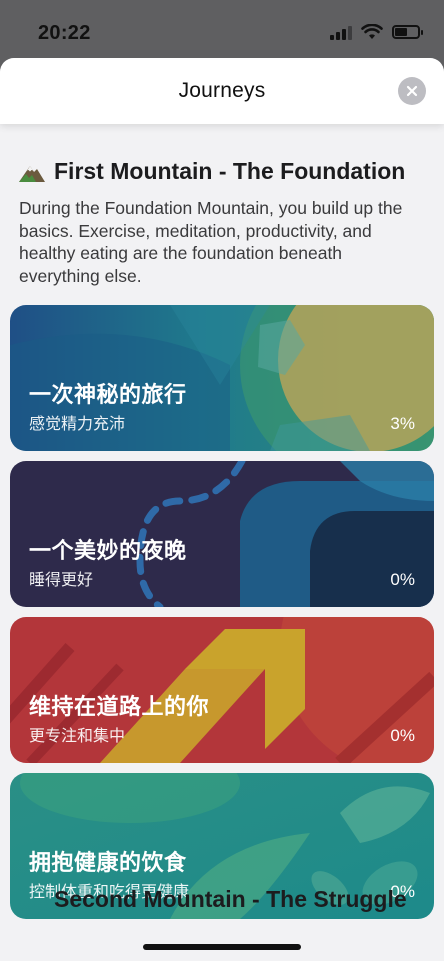  Describe the element at coordinates (402, 735) in the screenshot. I see `journey-card-3-progress: 0%` at that location.